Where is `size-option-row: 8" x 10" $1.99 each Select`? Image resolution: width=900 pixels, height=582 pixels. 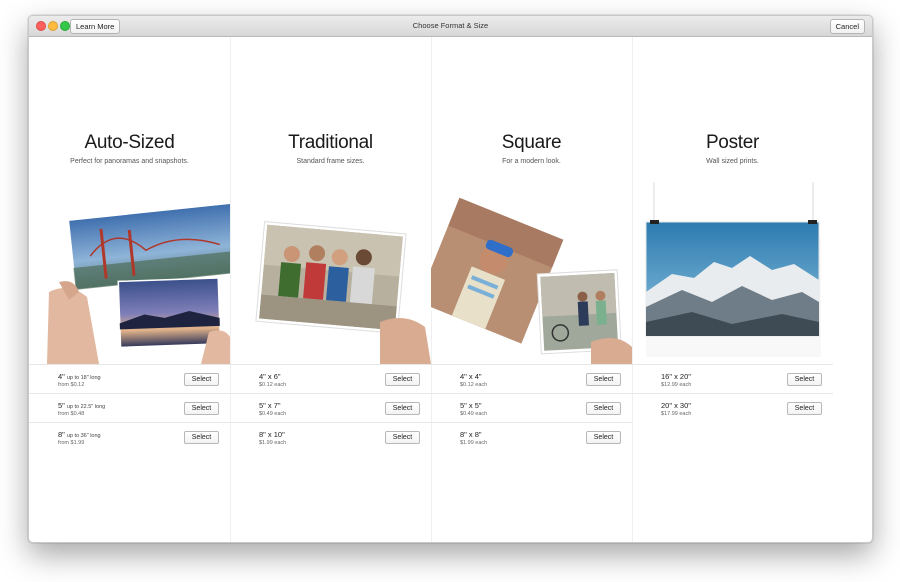 size-option-row: 8" x 10" $1.99 each Select is located at coordinates (330, 436).